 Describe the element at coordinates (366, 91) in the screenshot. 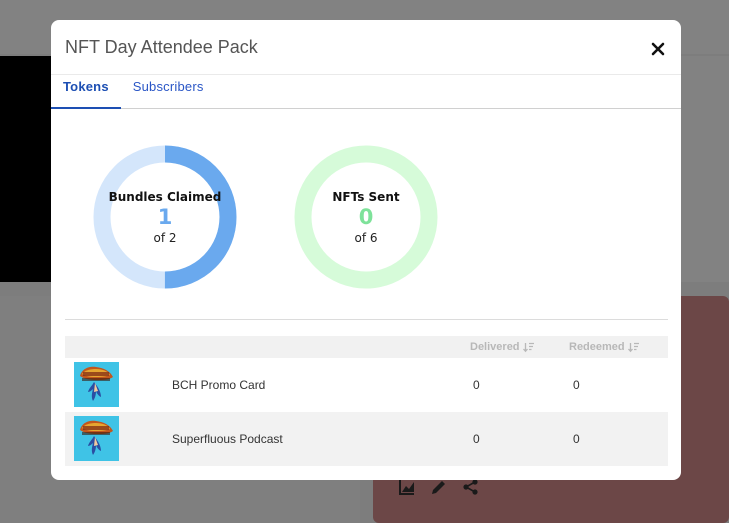

I see `modal-tabs: Tokens Subscribers` at that location.